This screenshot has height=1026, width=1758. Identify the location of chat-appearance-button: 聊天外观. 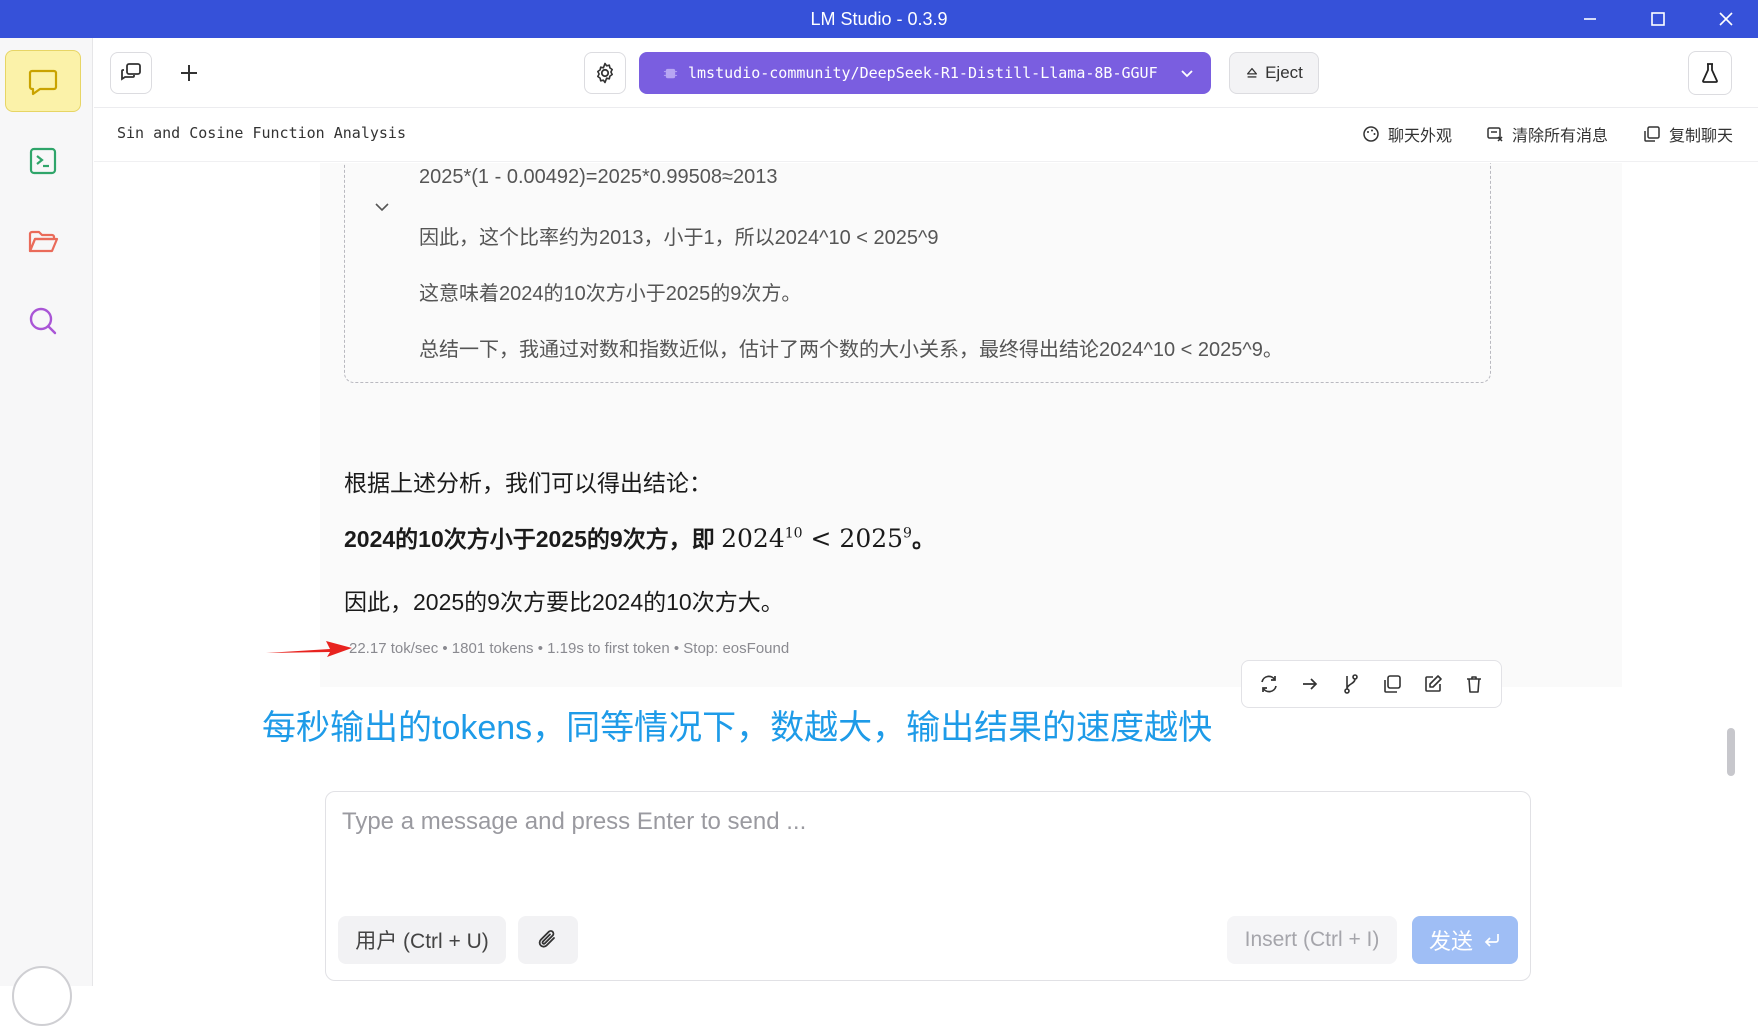
(1407, 134).